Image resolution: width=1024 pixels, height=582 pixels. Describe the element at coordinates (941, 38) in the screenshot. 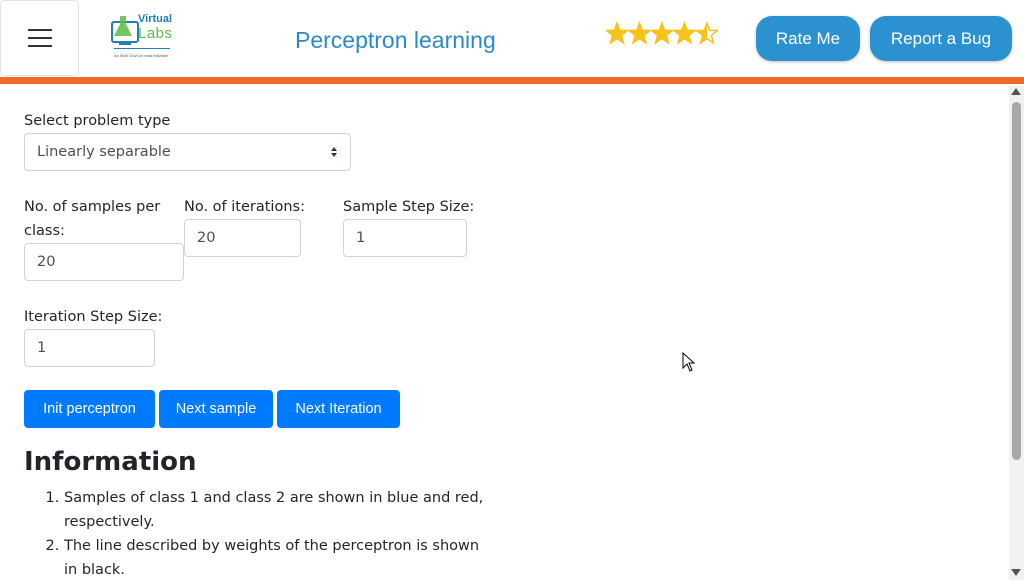

I see `report-bug-button: Report a Bug` at that location.